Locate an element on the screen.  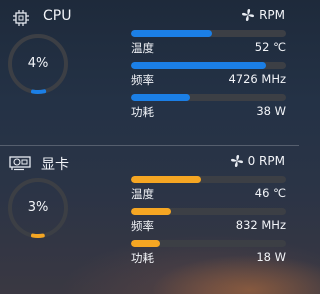
gpu-temp-value: 46 ℃ is located at coordinates (270, 193).